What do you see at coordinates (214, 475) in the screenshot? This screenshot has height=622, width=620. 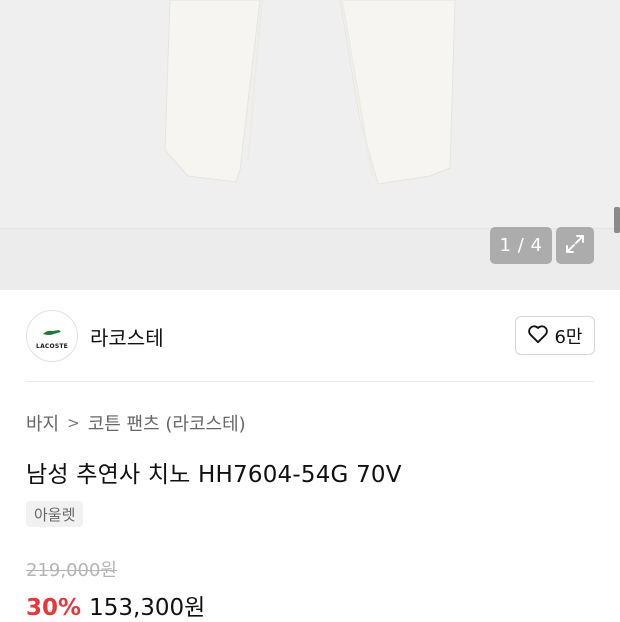 I see `product-title: 남성 추연사 치노 HH7604-54G 70V` at bounding box center [214, 475].